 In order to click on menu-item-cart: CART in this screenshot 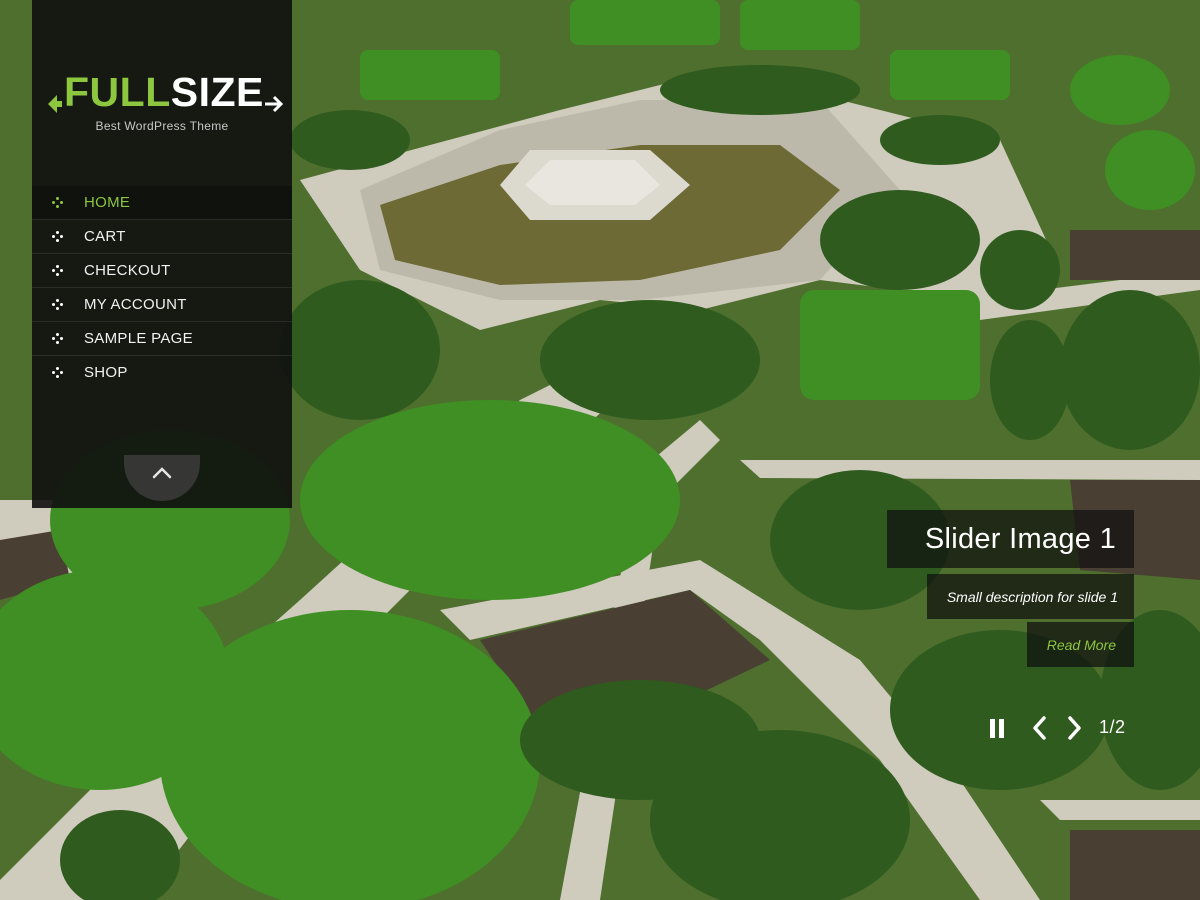, I will do `click(162, 236)`.